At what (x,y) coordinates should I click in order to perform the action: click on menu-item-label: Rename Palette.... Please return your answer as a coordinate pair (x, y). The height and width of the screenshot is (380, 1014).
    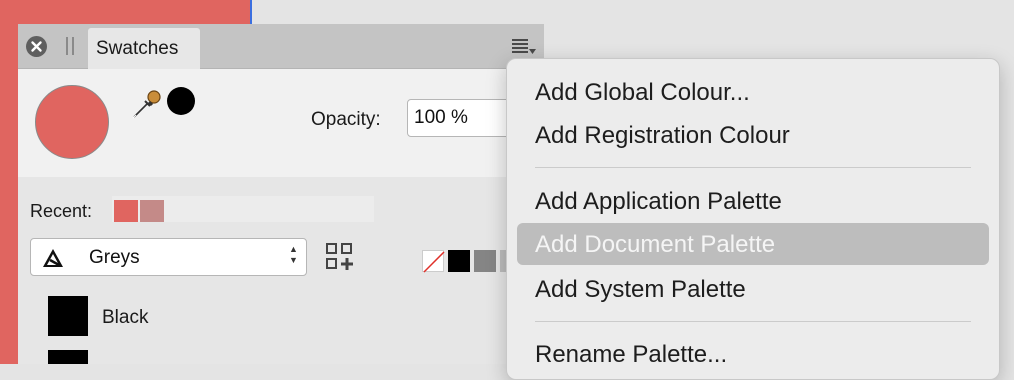
    Looking at the image, I should click on (631, 354).